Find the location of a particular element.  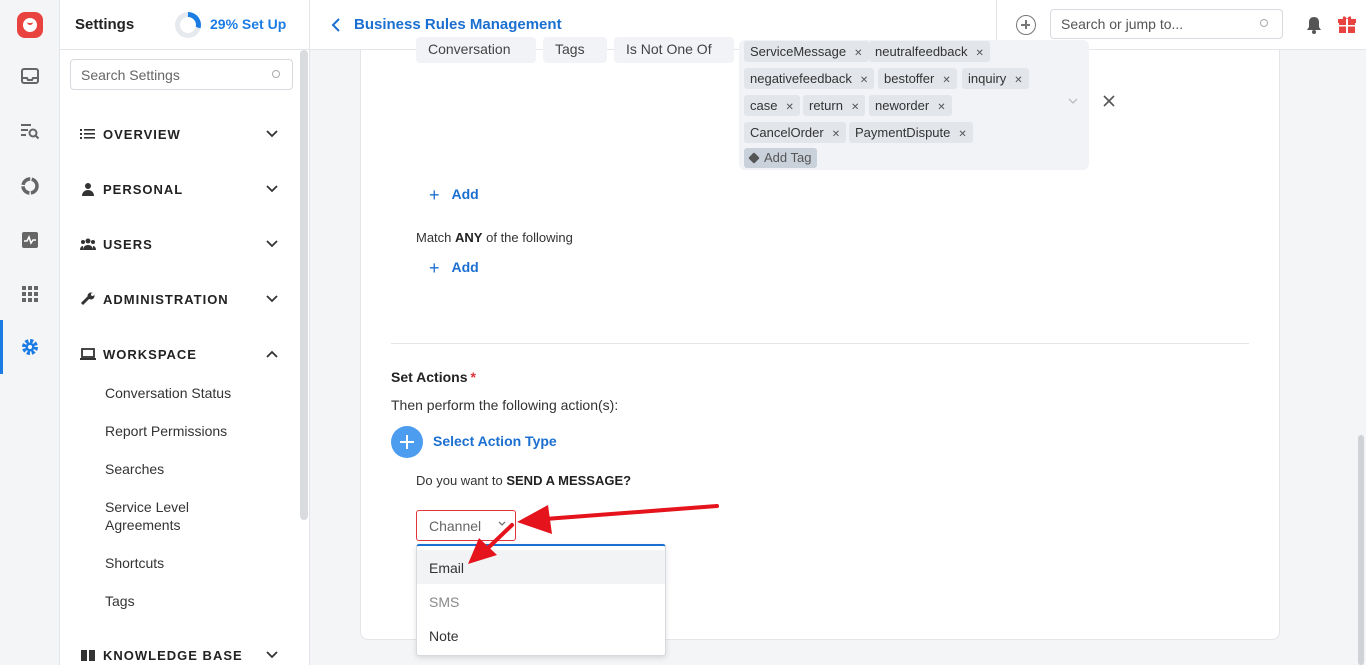

add-action-icon is located at coordinates (407, 442).